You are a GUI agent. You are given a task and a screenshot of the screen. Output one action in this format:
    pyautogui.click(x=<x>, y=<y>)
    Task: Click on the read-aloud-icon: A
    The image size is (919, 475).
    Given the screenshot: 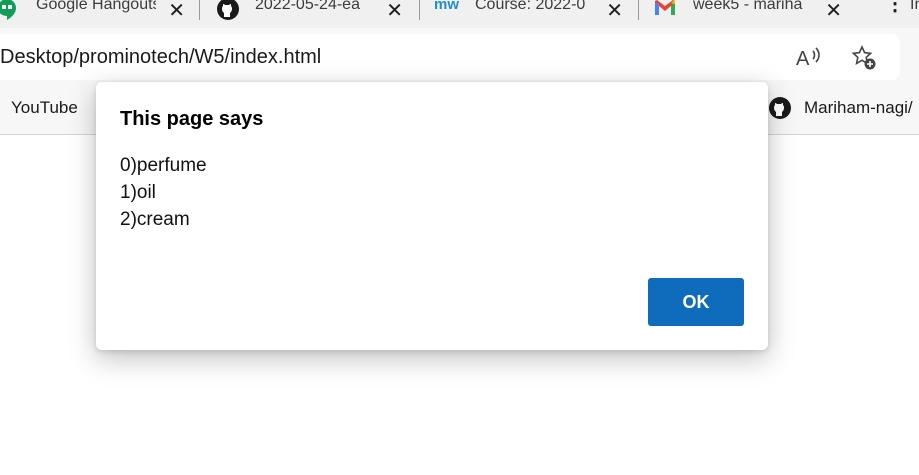 What is the action you would take?
    pyautogui.click(x=809, y=59)
    